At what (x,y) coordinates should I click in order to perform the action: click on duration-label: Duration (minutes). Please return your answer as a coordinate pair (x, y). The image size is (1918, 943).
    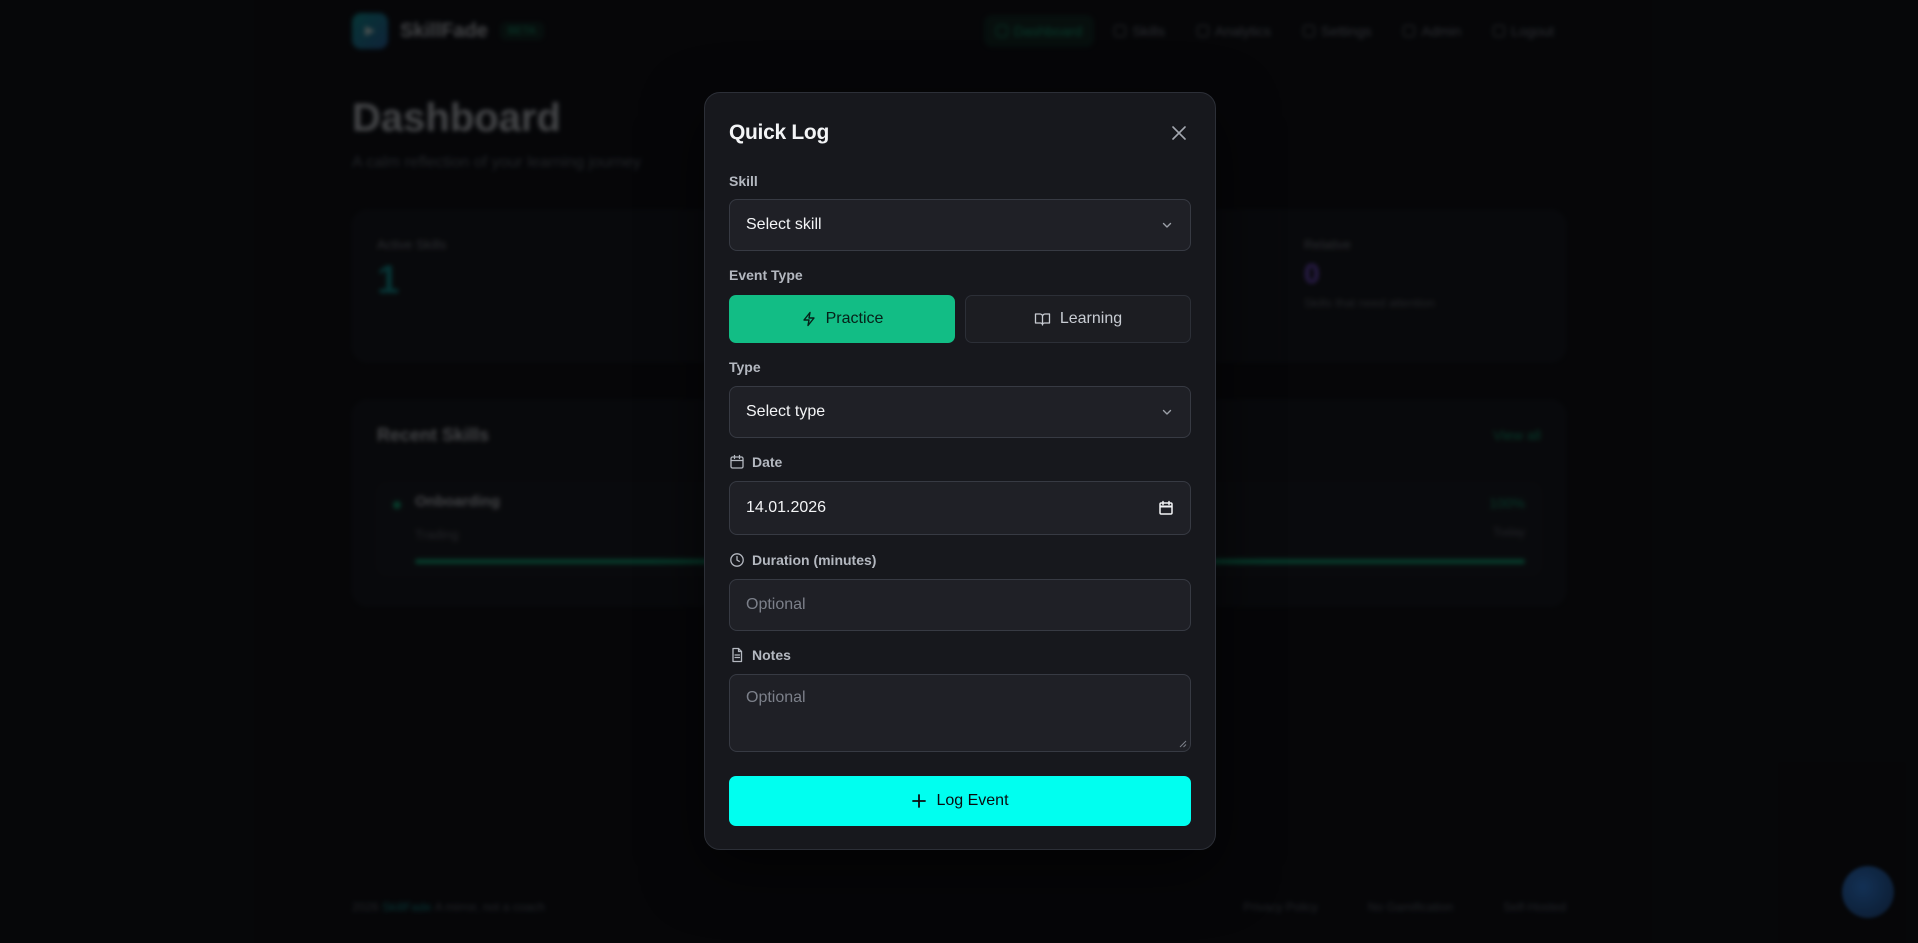
    Looking at the image, I should click on (802, 560).